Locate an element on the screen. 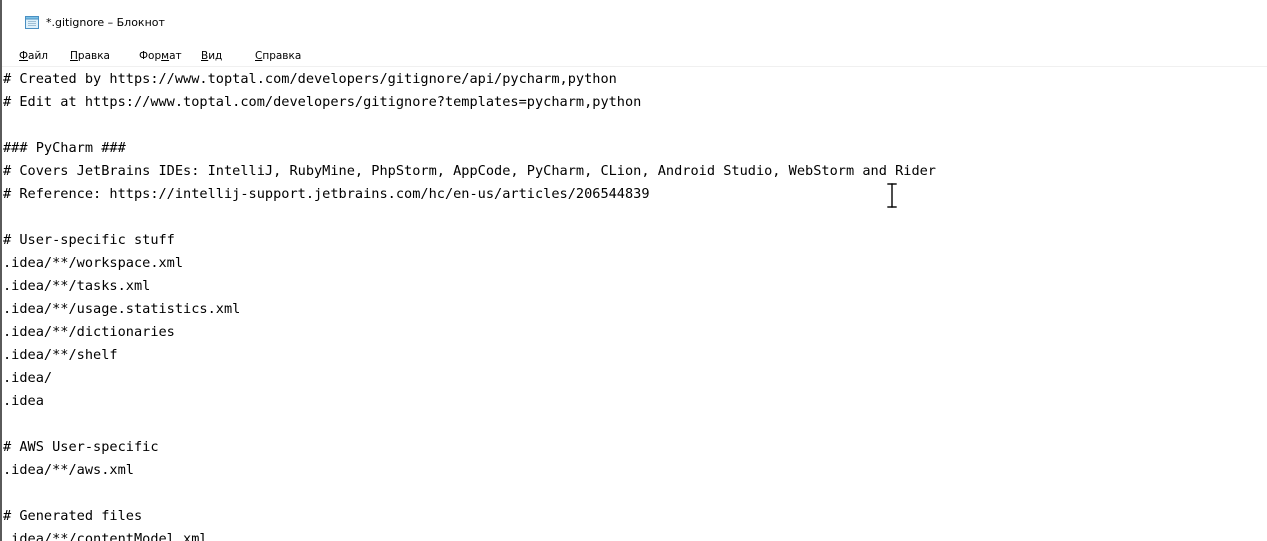  editor-line: # User-specific stuff is located at coordinates (89, 240).